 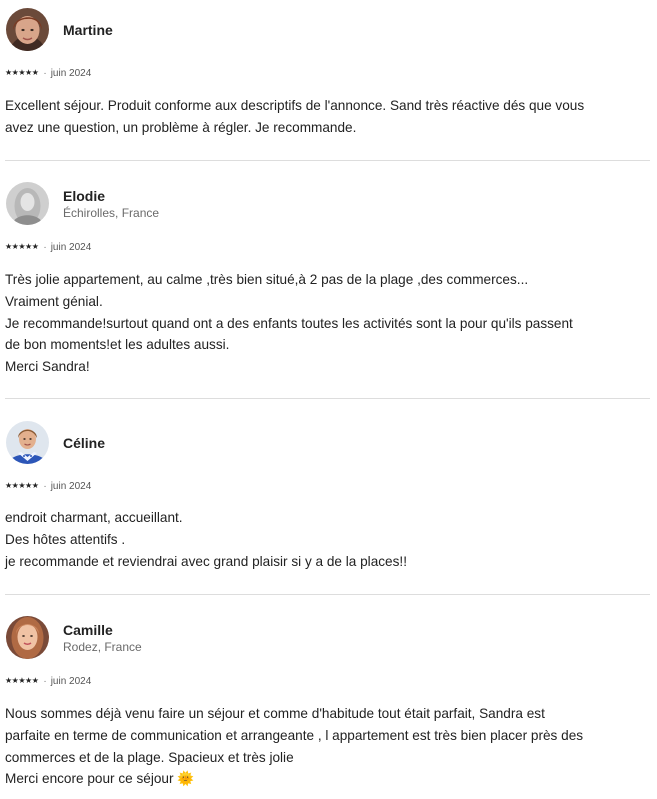 What do you see at coordinates (117, 345) in the screenshot?
I see `review-text-line: de bon moments!et les adultes aussi.` at bounding box center [117, 345].